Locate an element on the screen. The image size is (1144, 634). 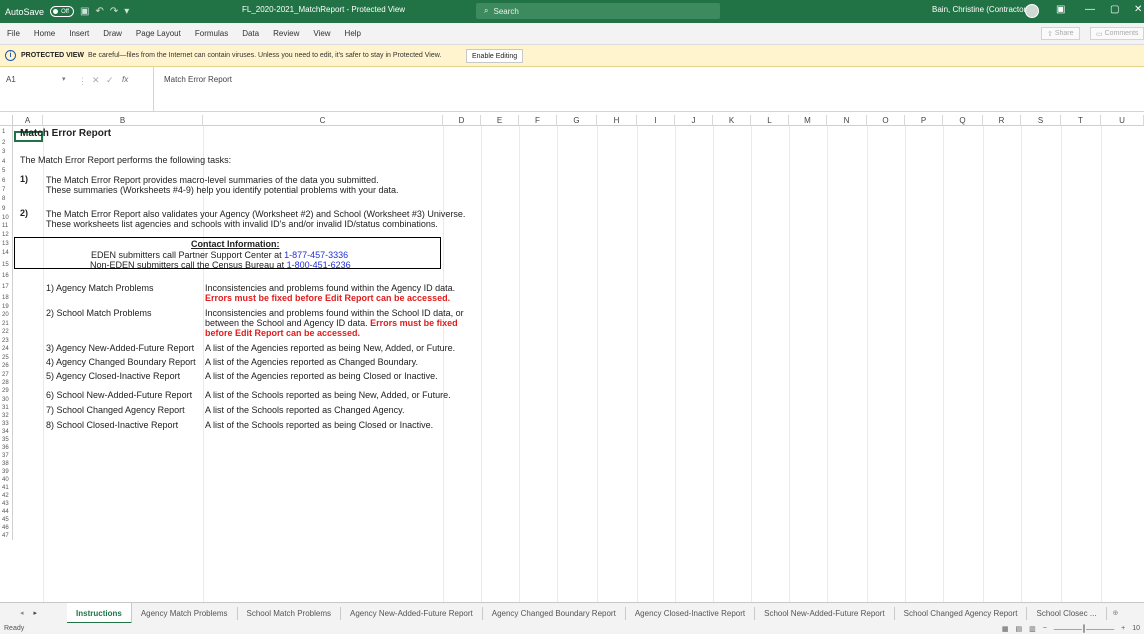
column-header: I is located at coordinates (656, 120).